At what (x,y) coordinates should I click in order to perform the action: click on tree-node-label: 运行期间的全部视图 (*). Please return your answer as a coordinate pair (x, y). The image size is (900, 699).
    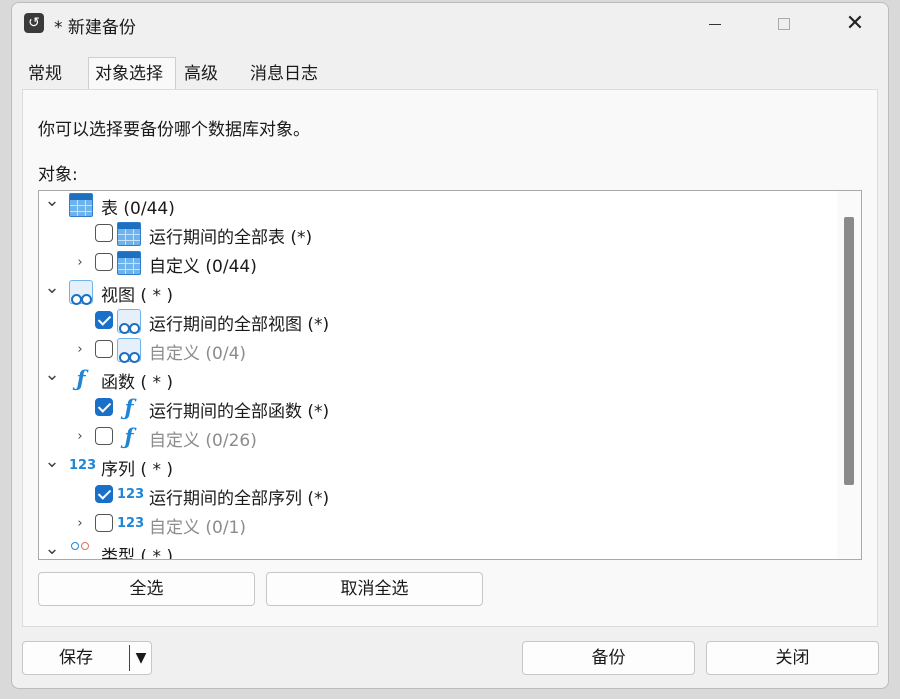
    Looking at the image, I should click on (239, 325).